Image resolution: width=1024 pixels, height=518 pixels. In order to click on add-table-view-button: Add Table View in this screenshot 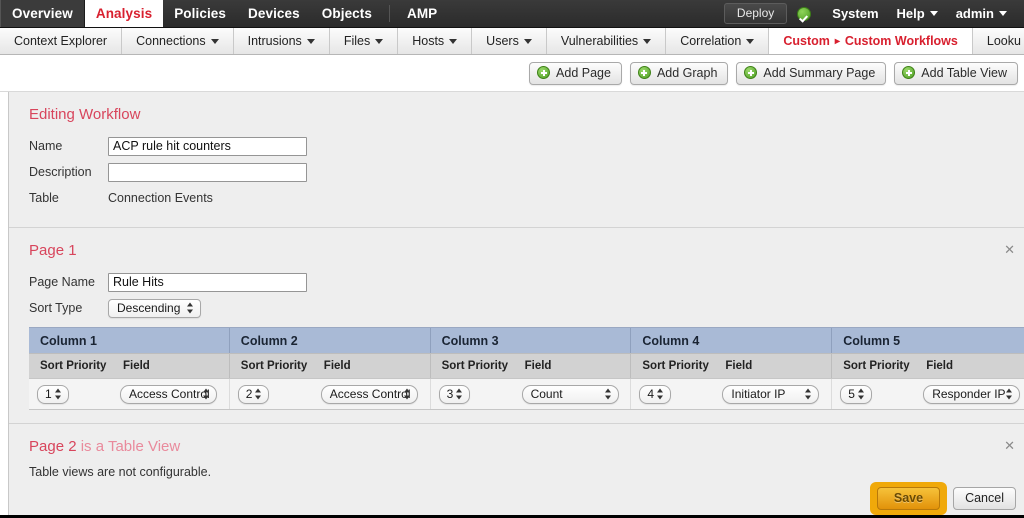, I will do `click(956, 73)`.